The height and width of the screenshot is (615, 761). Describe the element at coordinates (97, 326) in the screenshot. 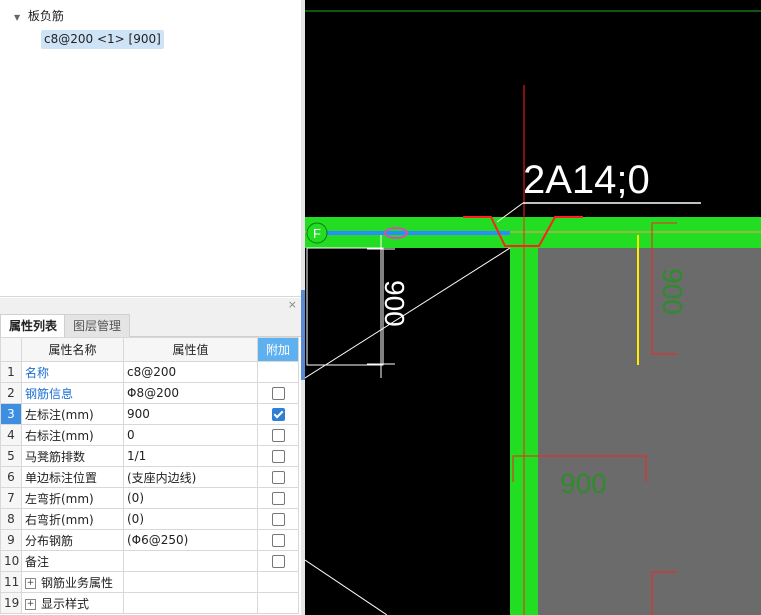

I see `tab-layers: 图层管理` at that location.